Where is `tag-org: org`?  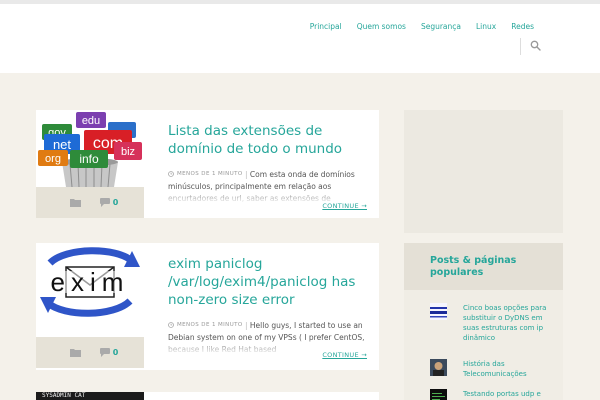
tag-org: org is located at coordinates (53, 159).